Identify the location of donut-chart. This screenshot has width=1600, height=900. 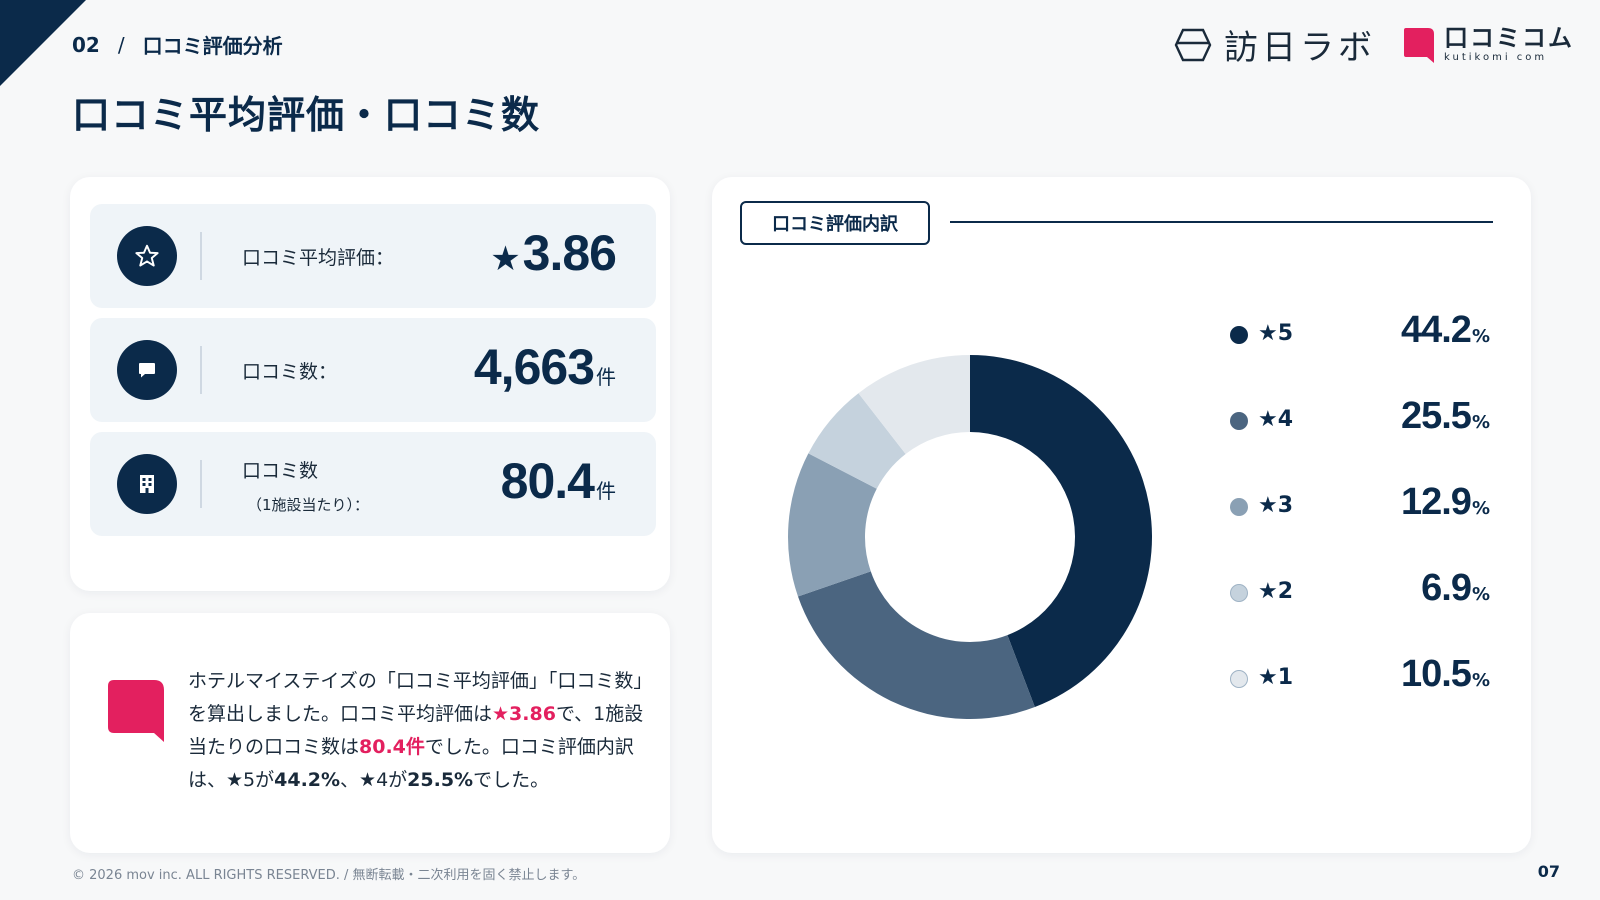
(970, 537).